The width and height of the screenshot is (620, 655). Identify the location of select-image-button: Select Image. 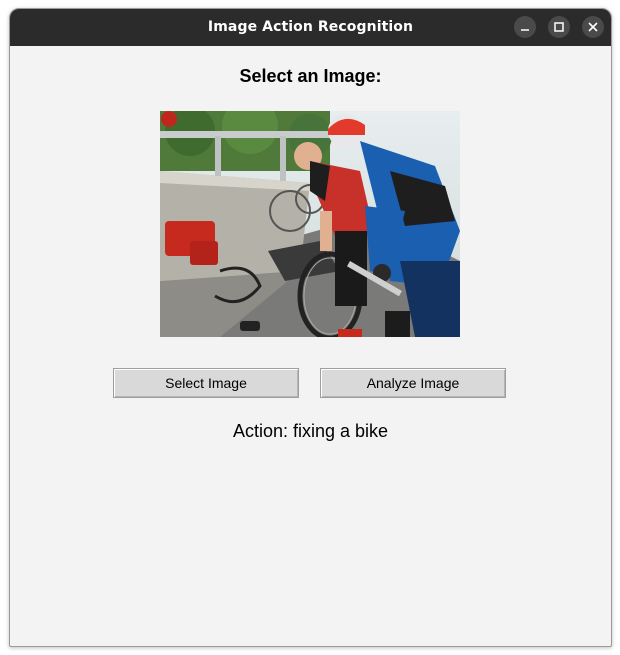
(206, 383).